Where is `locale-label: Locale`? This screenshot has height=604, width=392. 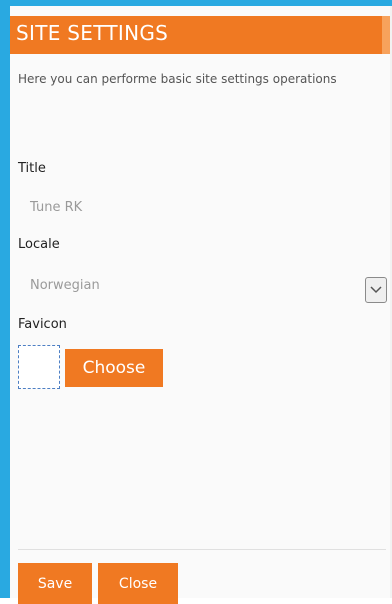
locale-label: Locale is located at coordinates (39, 244).